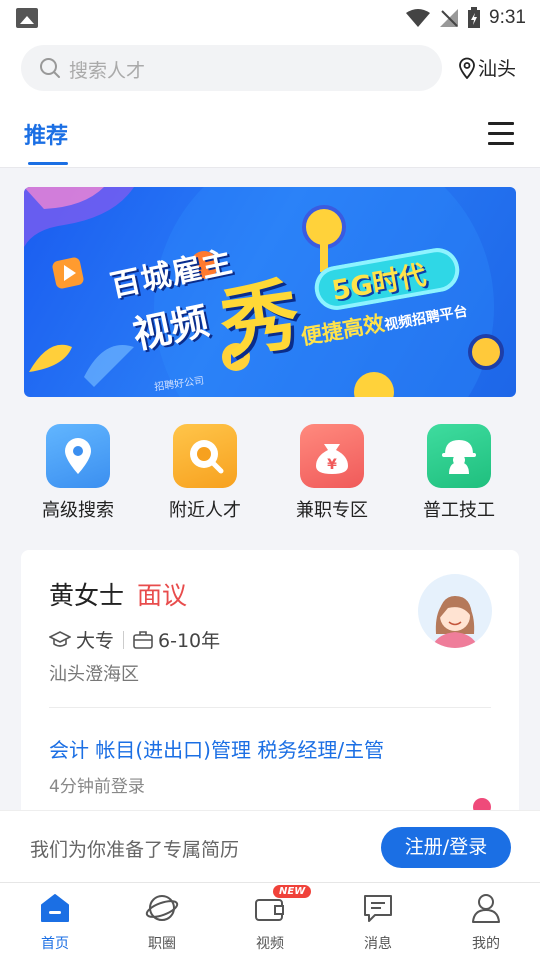 This screenshot has width=540, height=960. Describe the element at coordinates (486, 908) in the screenshot. I see `user-icon` at that location.